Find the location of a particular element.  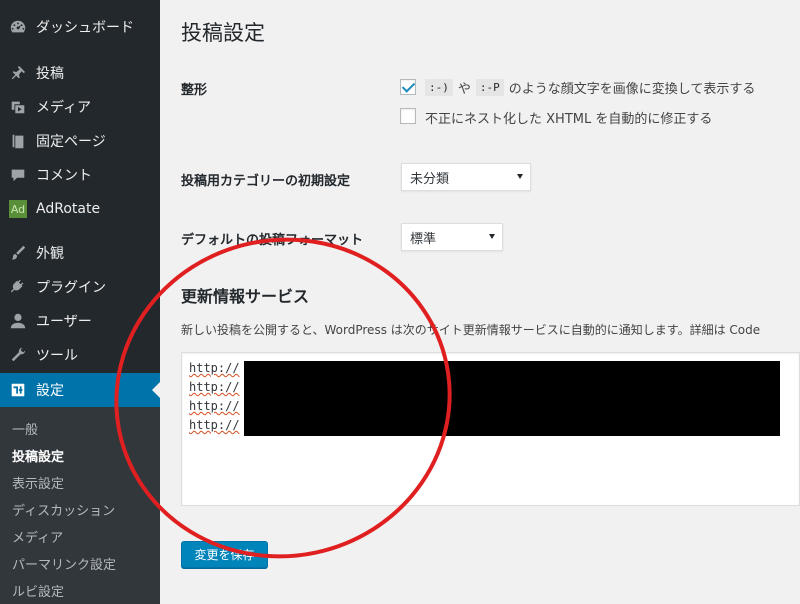

settings-icon is located at coordinates (18, 390).